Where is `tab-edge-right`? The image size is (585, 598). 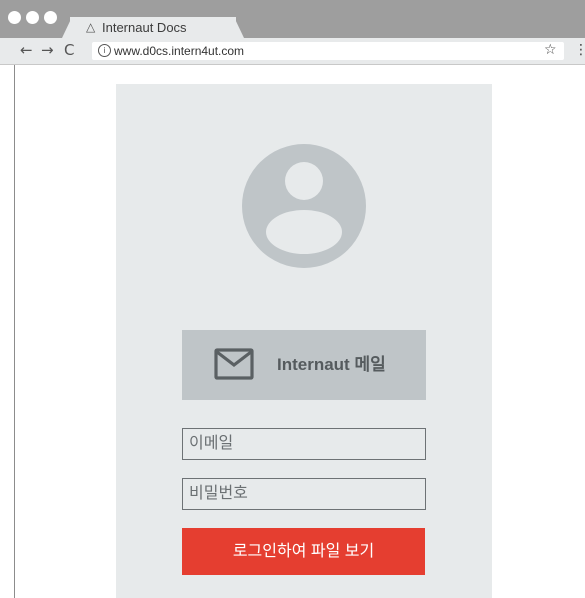
tab-edge-right is located at coordinates (239, 27).